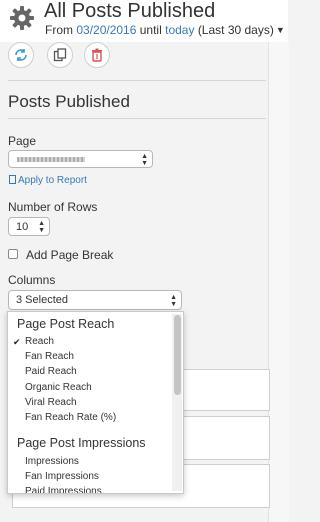 The height and width of the screenshot is (522, 320). Describe the element at coordinates (59, 30) in the screenshot. I see `from-label: From` at that location.